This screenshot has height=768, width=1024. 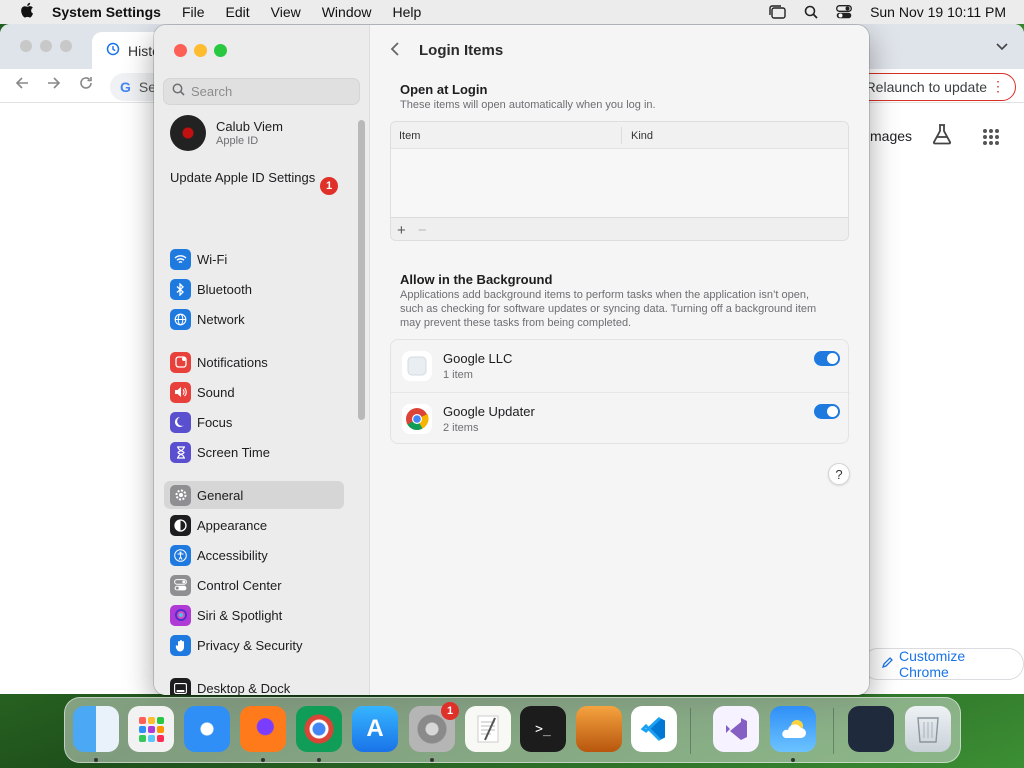 I want to click on finder-icon, so click(x=96, y=729).